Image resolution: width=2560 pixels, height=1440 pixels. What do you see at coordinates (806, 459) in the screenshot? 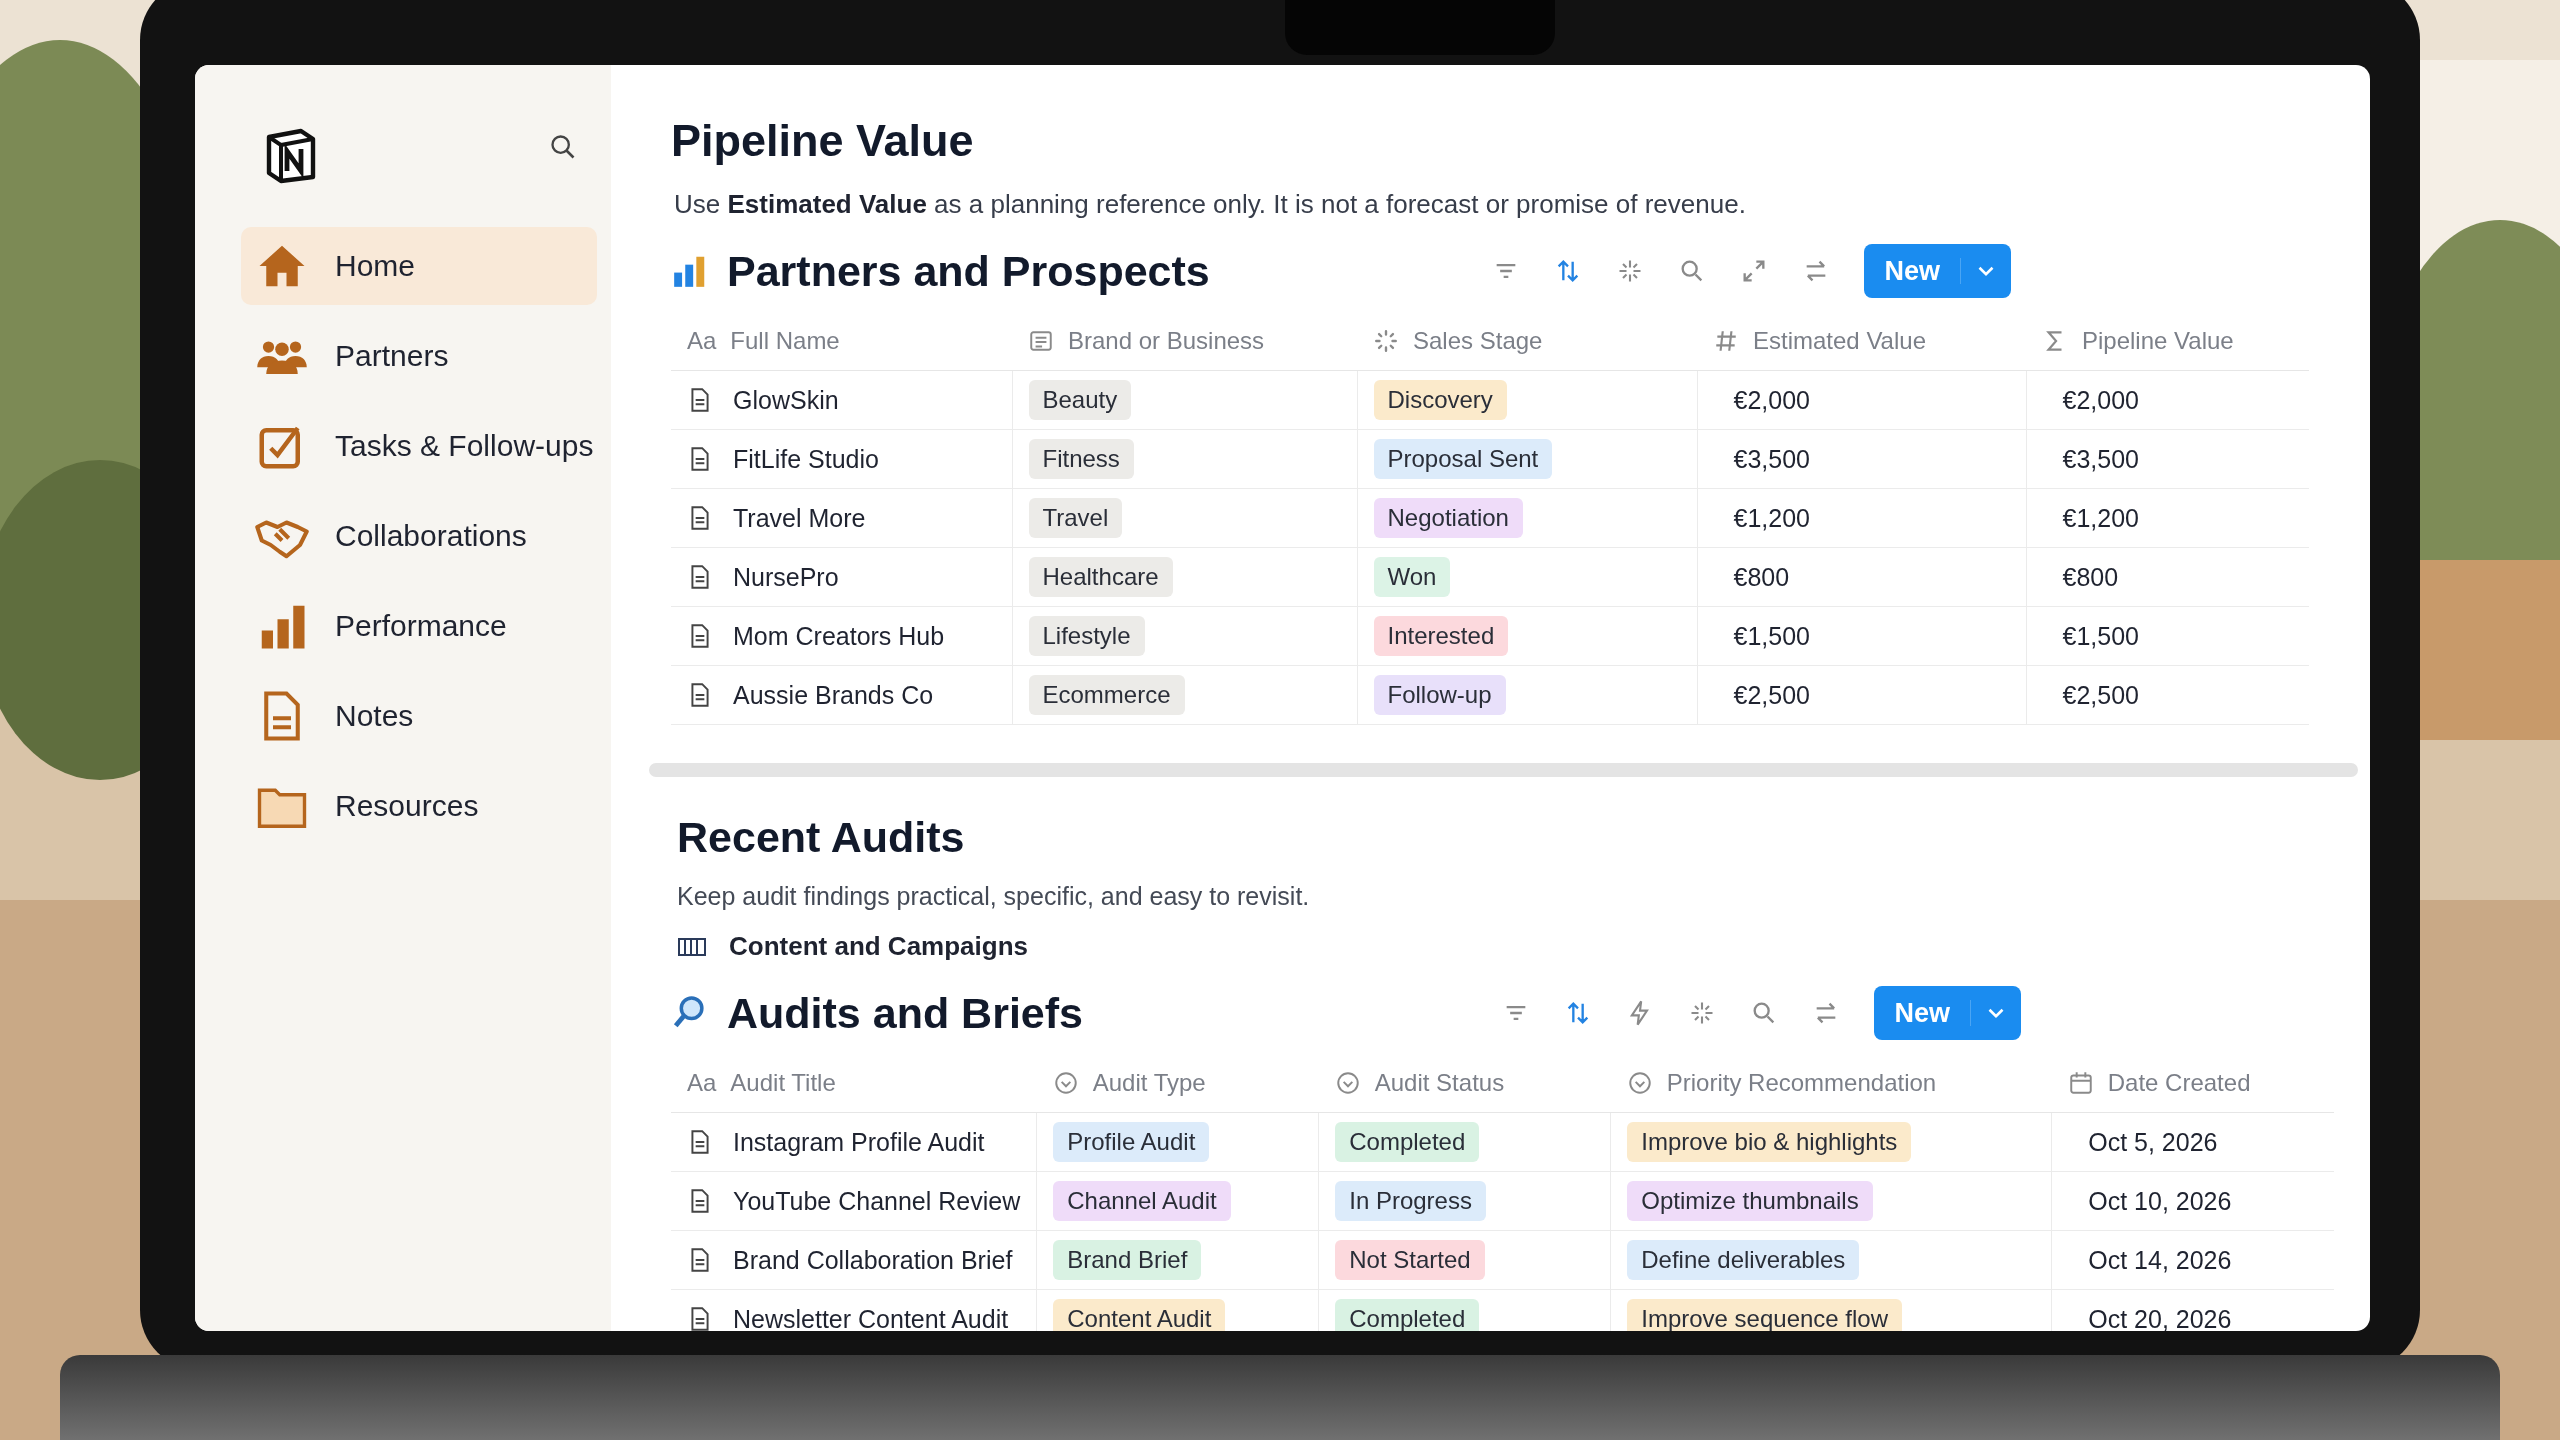
I see `table-cell: FitLife Studio` at bounding box center [806, 459].